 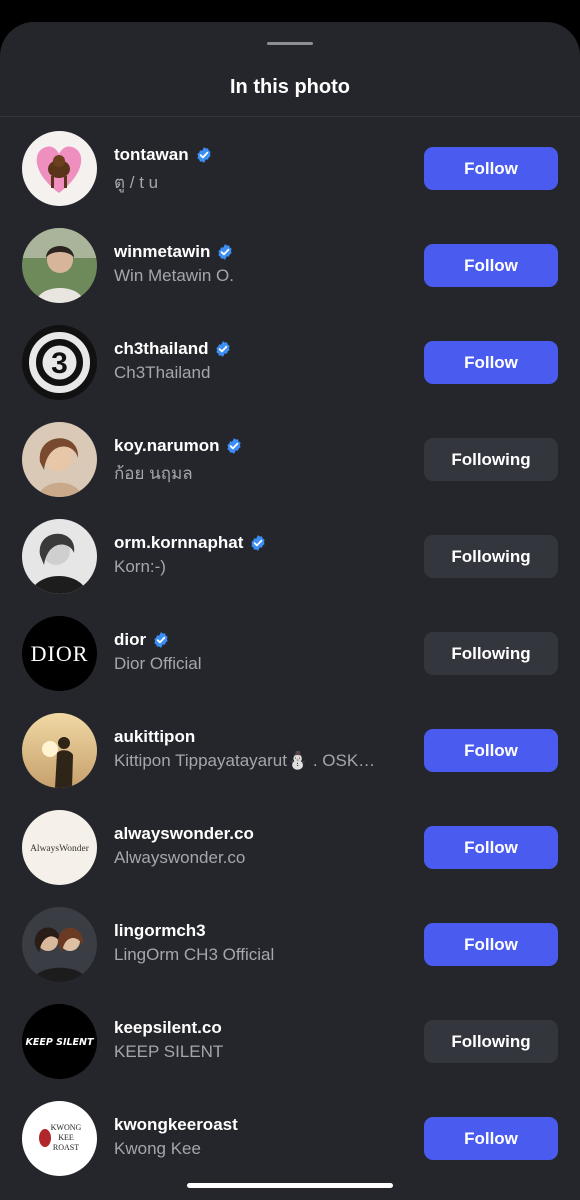 What do you see at coordinates (179, 542) in the screenshot?
I see `username-label: orm.kornnaphat` at bounding box center [179, 542].